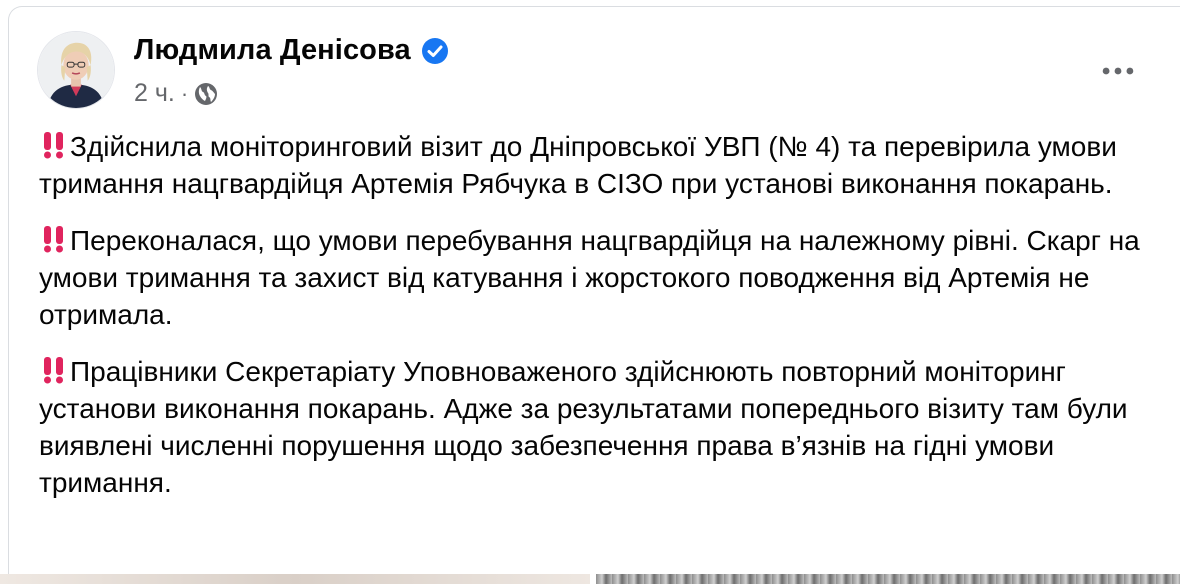 The image size is (1180, 584). I want to click on post-meta: 2 ч. ·, so click(176, 93).